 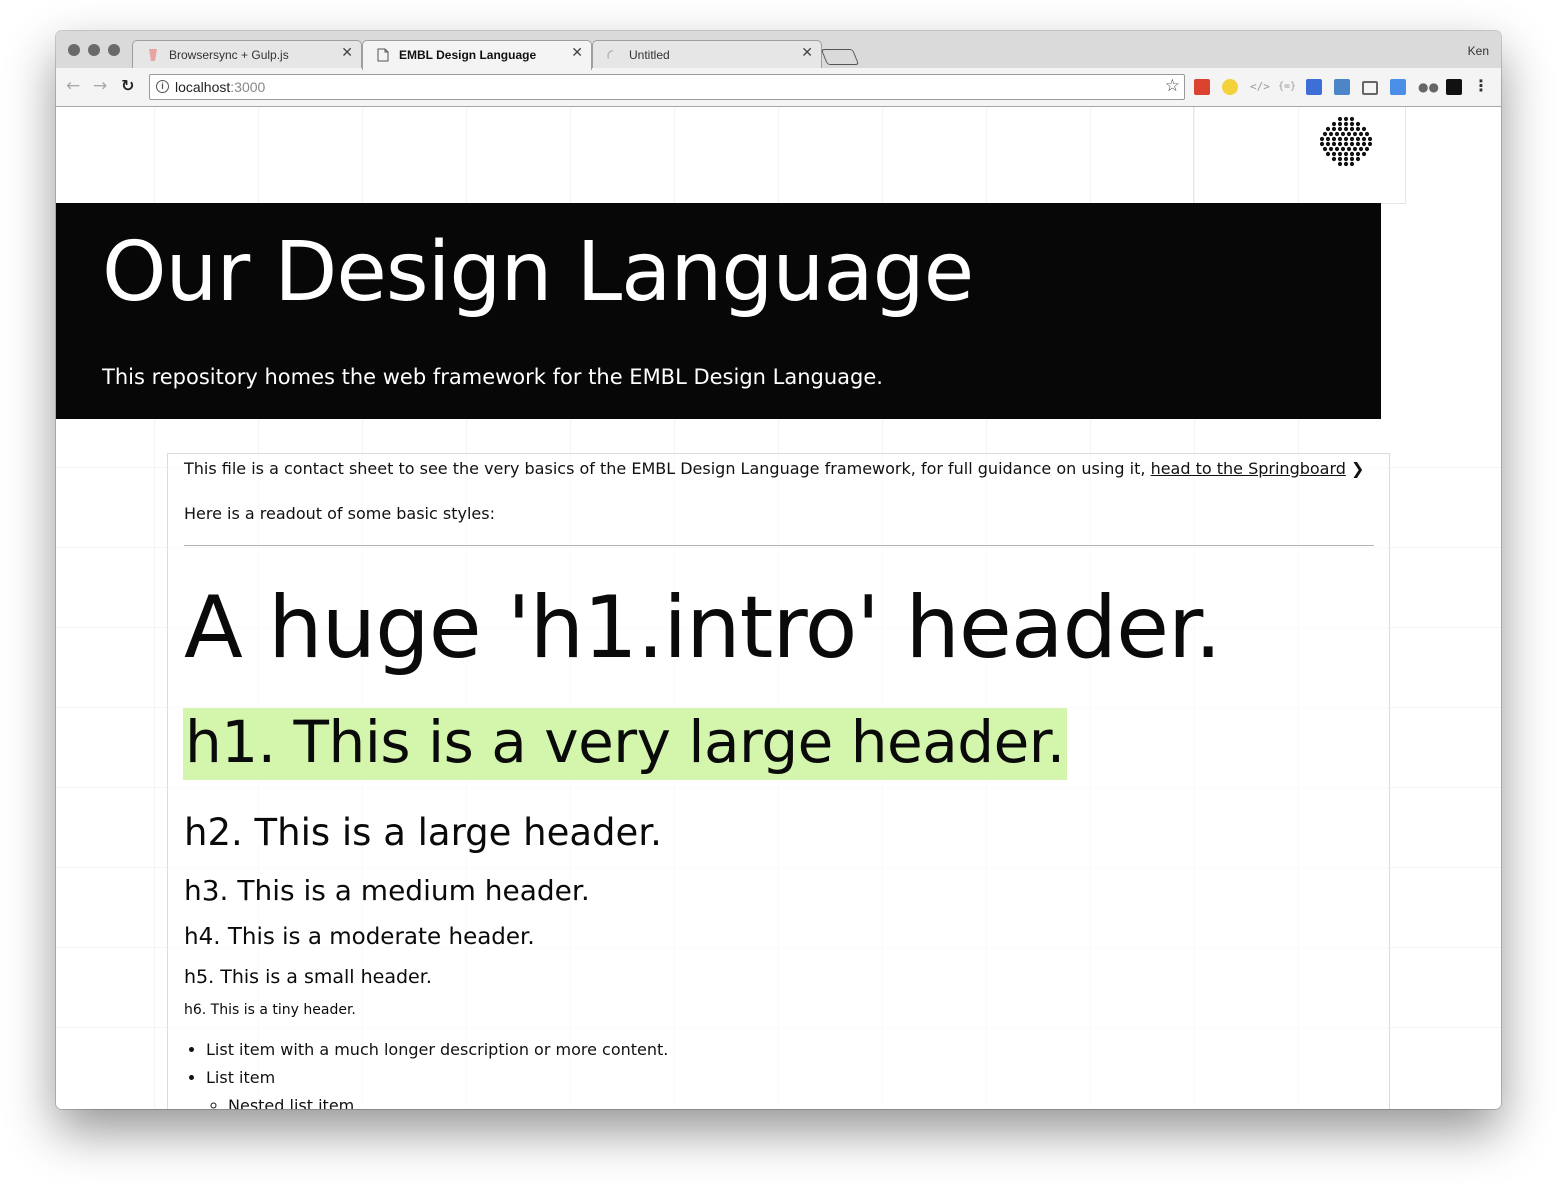 I want to click on forward-arrow-icon: →, so click(x=100, y=86).